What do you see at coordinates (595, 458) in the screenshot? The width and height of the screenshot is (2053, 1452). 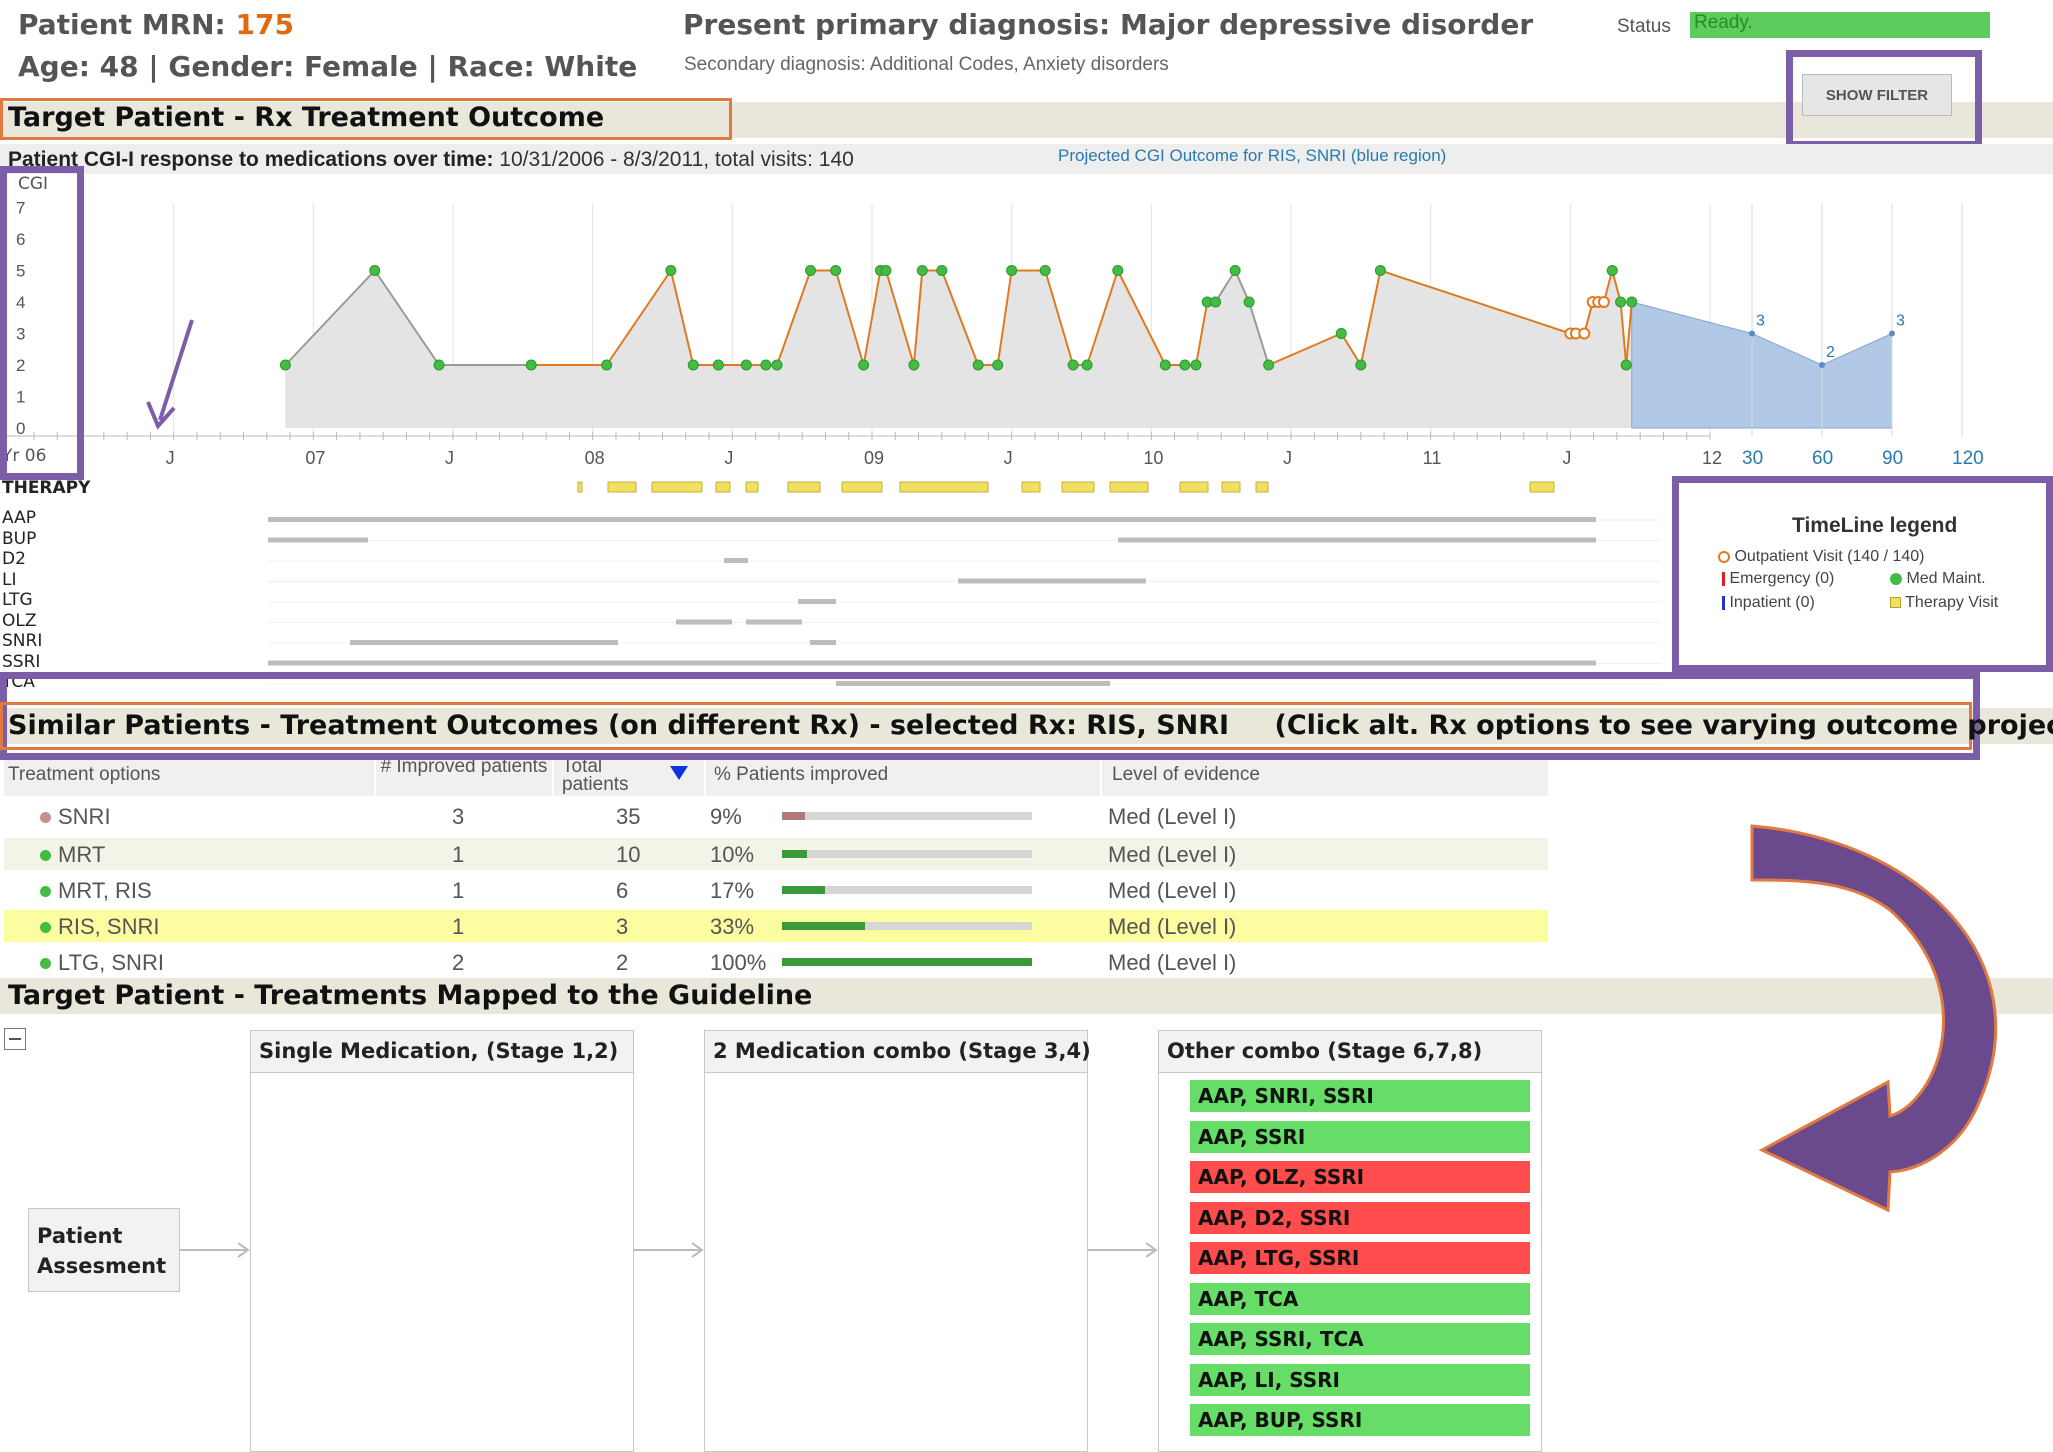 I see `x-tick-label: 08` at bounding box center [595, 458].